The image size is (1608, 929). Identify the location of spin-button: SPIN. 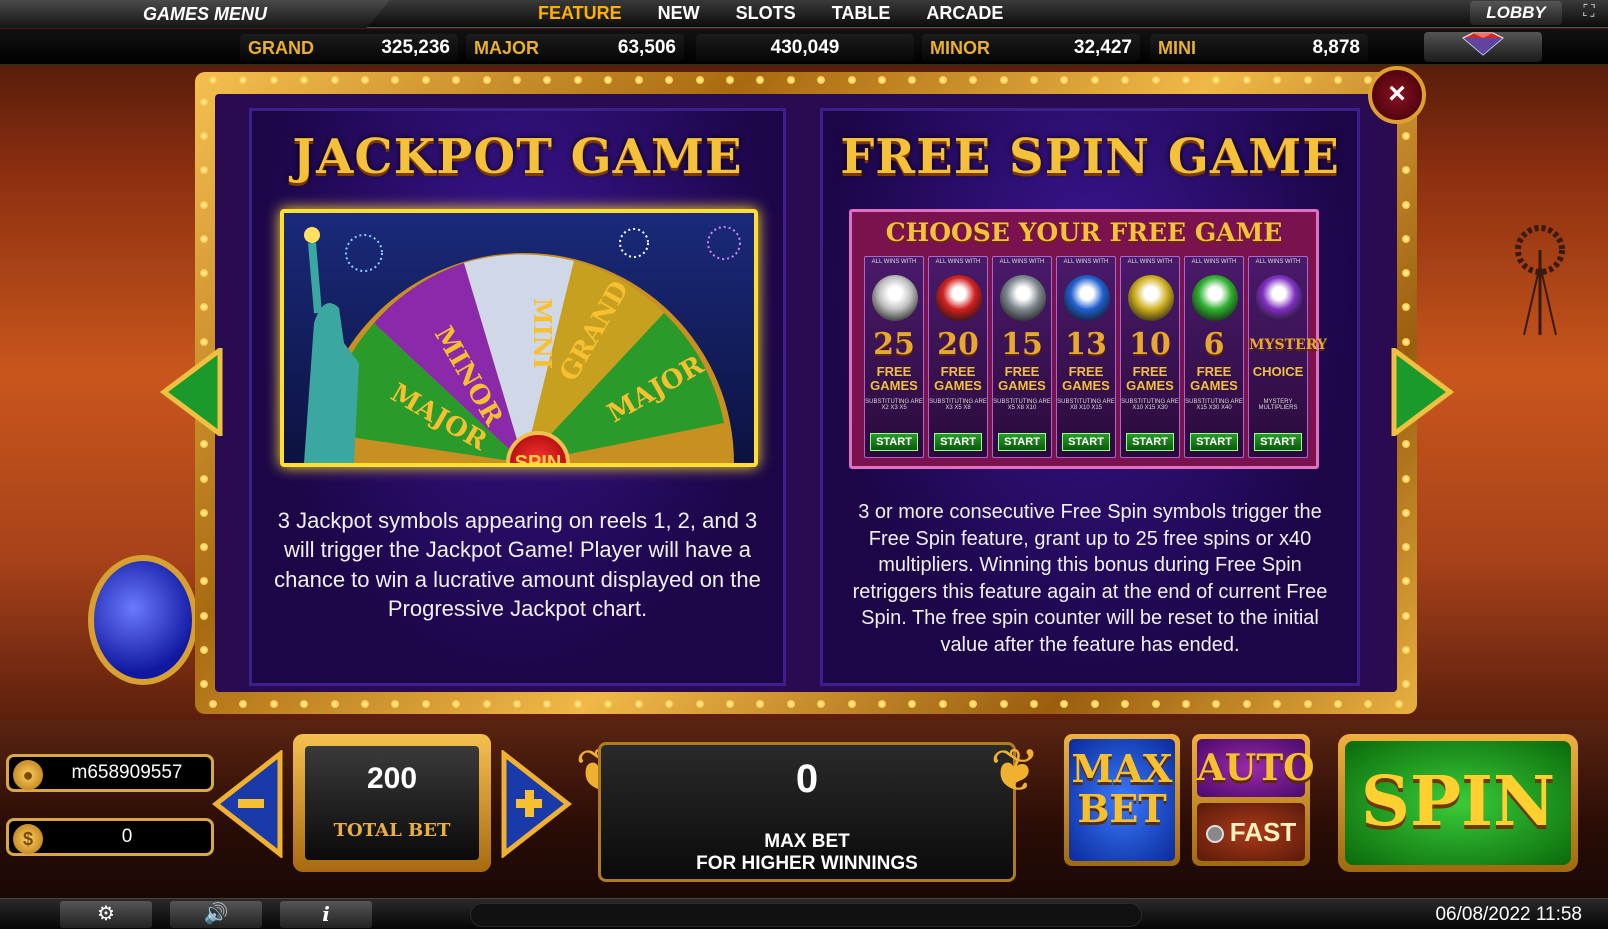
(1458, 803).